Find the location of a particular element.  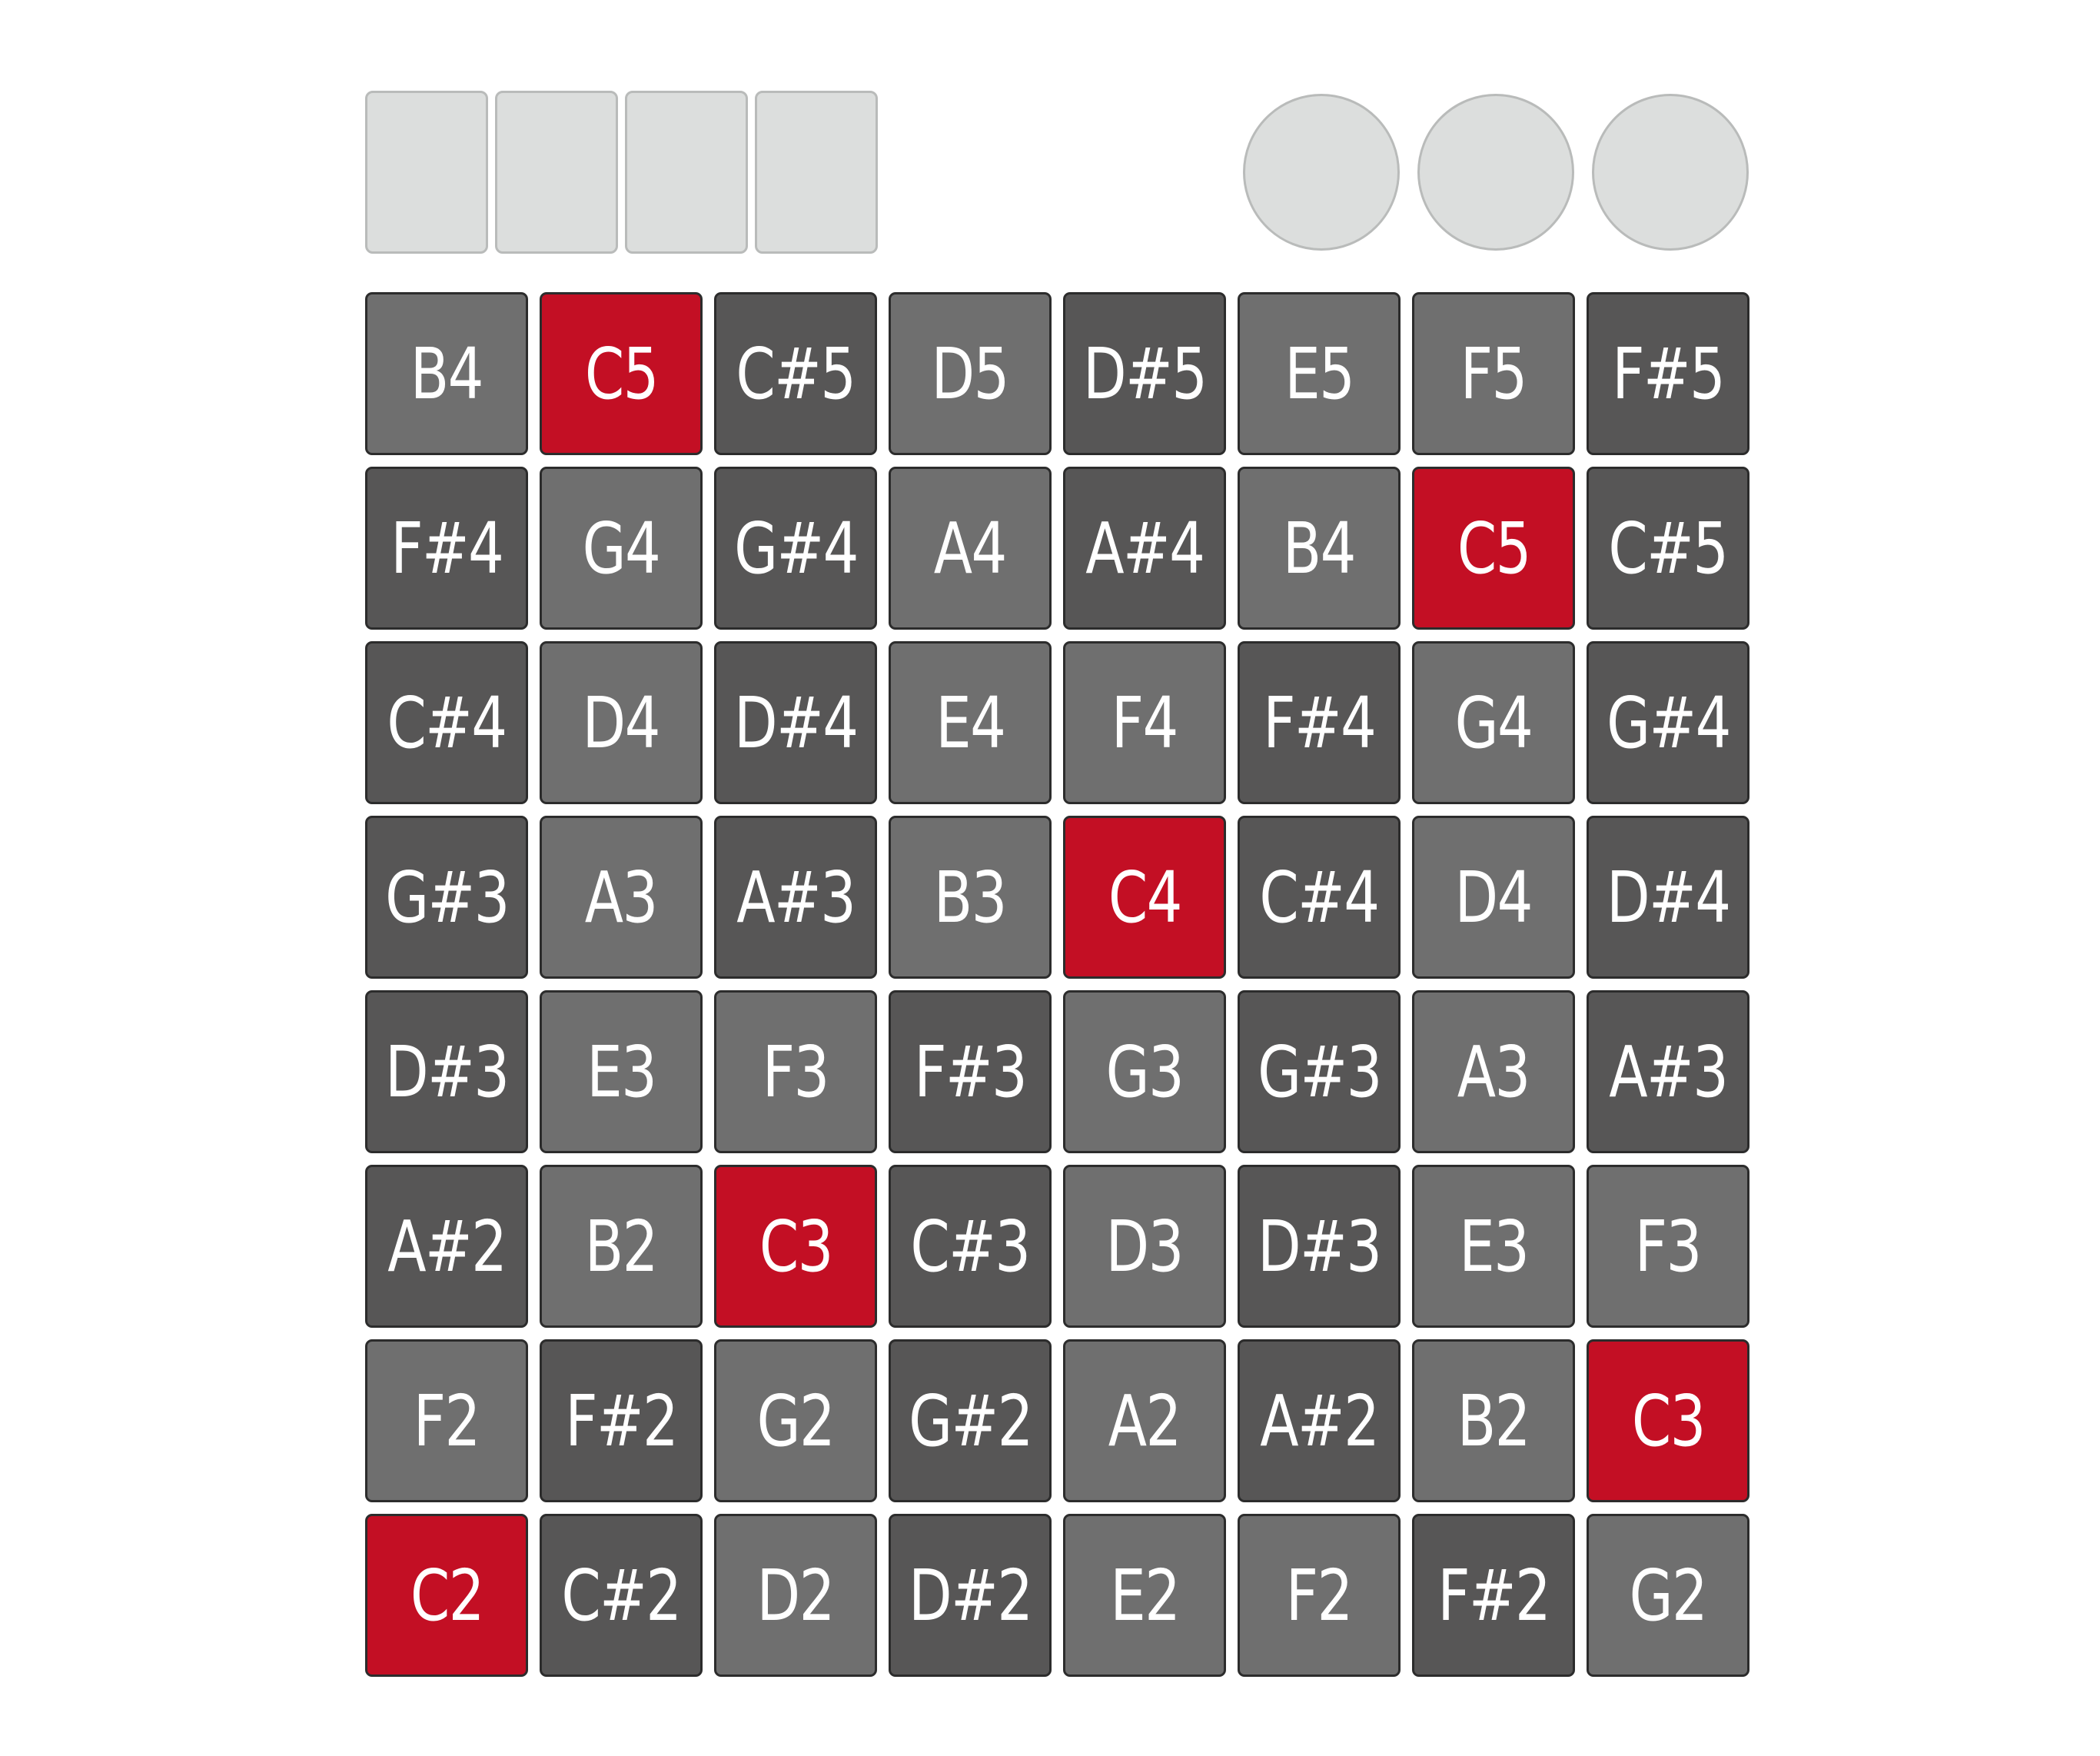

note-pad: D#2 is located at coordinates (970, 1595).